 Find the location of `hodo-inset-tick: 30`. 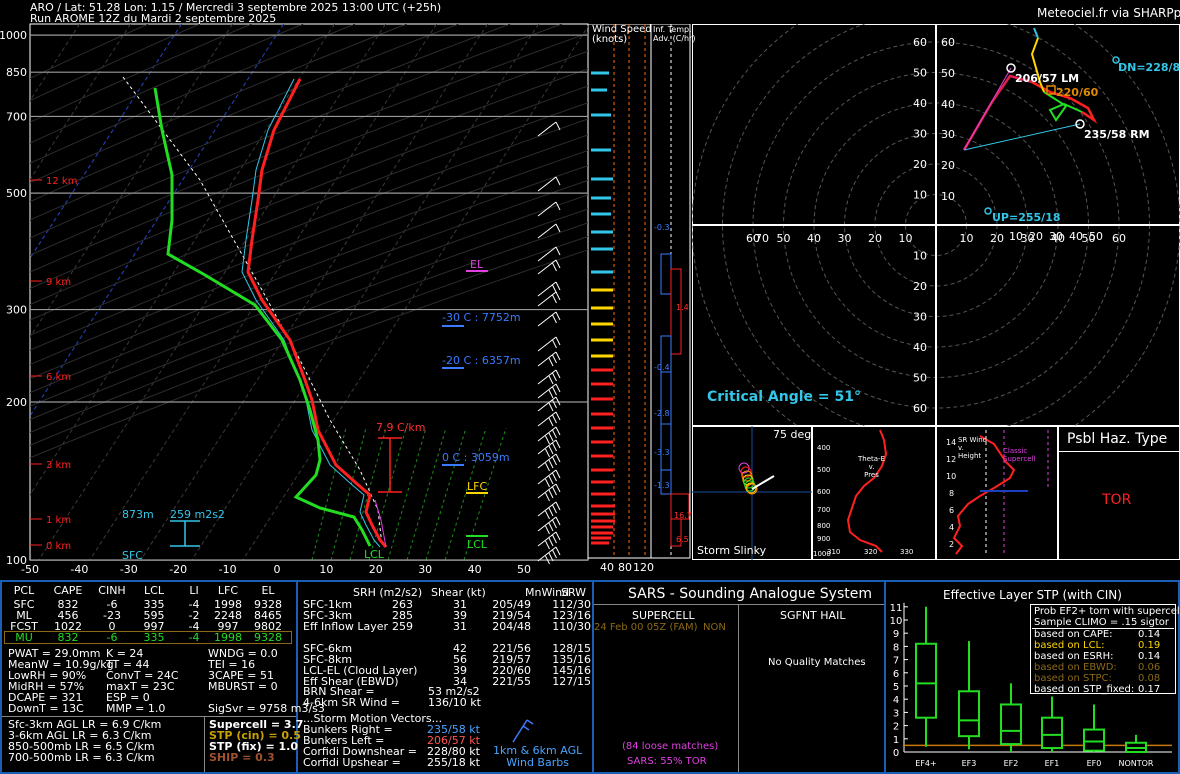

hodo-inset-tick: 30 is located at coordinates (948, 134).